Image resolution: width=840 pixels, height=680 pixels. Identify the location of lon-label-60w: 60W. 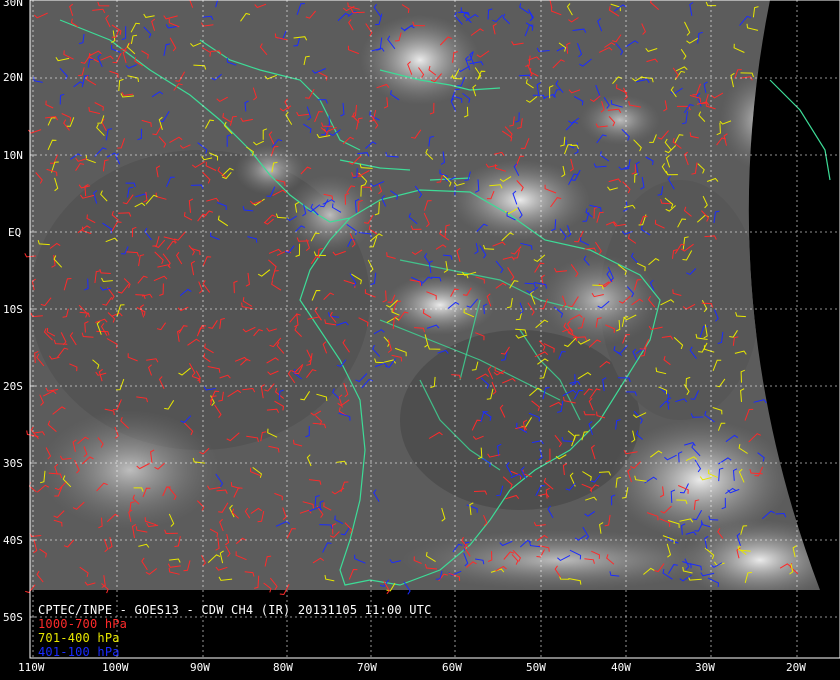
(452, 667).